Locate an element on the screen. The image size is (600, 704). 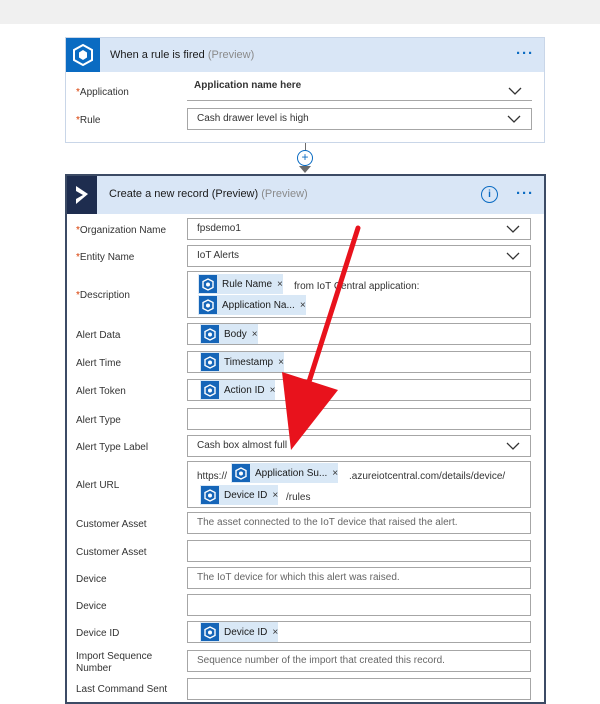
alert-token-field: Action ID × is located at coordinates (359, 390).